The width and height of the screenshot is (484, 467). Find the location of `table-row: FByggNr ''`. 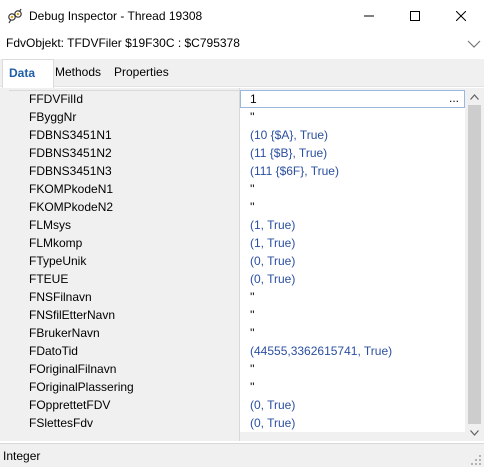

table-row: FByggNr '' is located at coordinates (237, 117).